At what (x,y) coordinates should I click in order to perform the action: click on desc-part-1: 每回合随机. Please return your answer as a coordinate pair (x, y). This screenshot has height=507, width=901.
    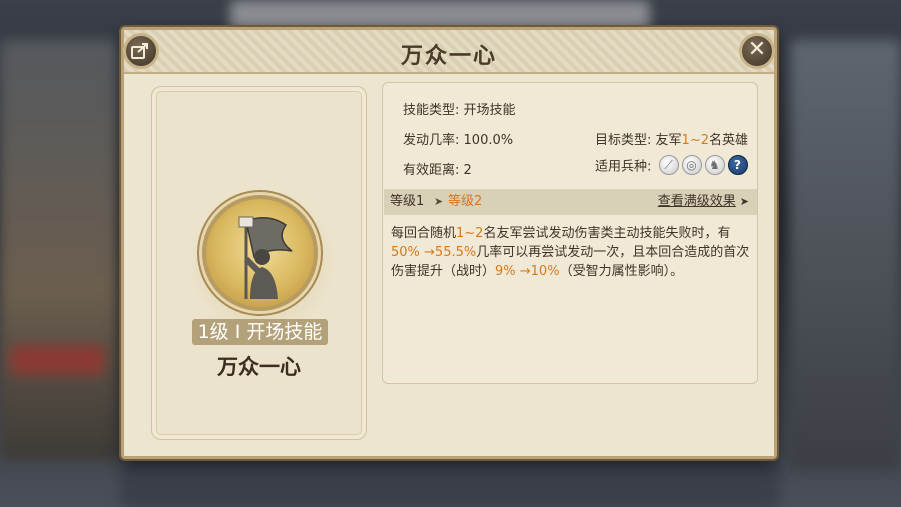
    Looking at the image, I should click on (424, 233).